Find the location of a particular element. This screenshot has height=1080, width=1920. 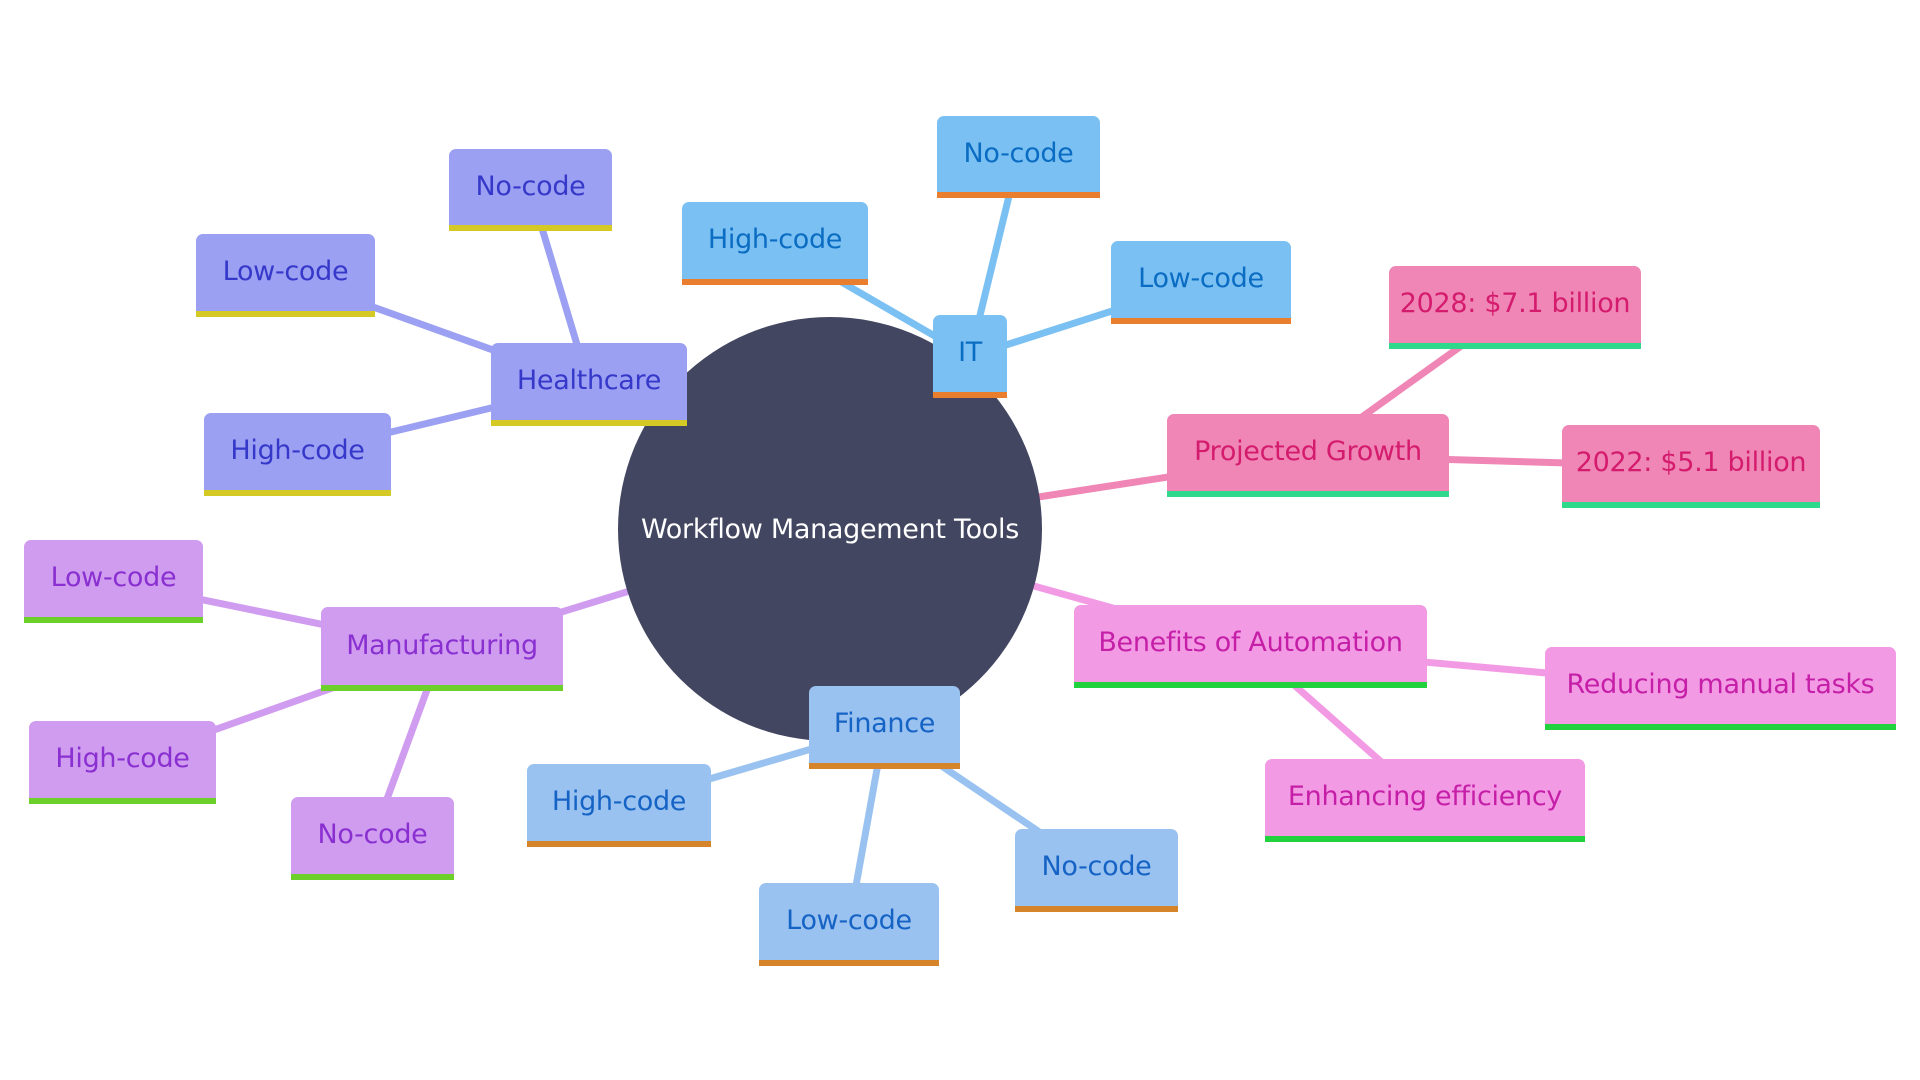

branch-node-benefits-of-automation: Benefits of Automation is located at coordinates (1250, 646).